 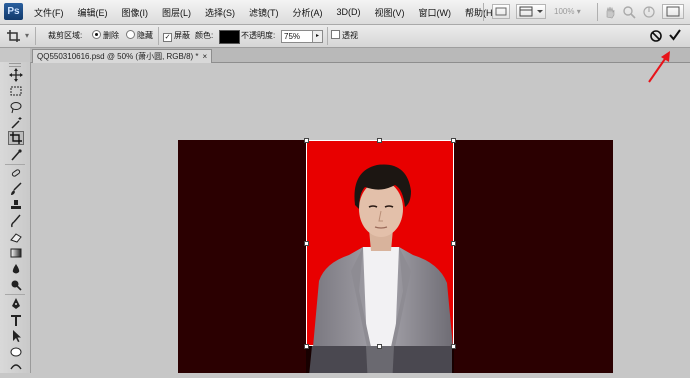 I want to click on shape-icon, so click(x=16, y=352).